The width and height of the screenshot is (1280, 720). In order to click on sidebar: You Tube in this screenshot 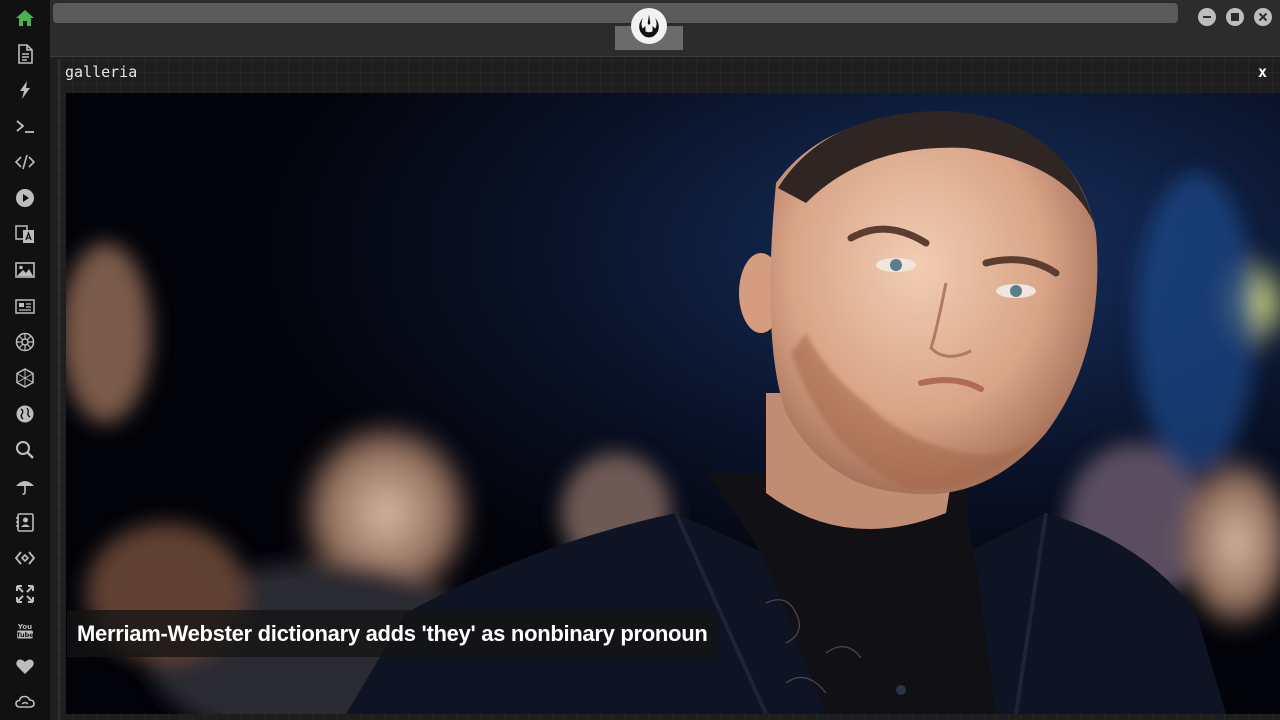, I will do `click(25, 360)`.